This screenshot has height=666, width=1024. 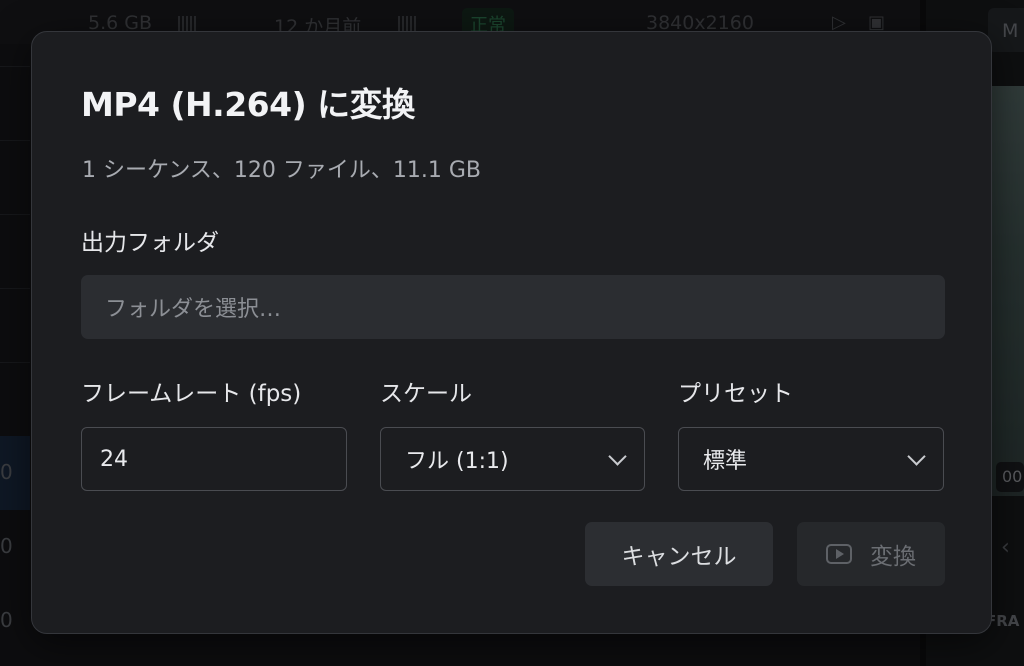 I want to click on video-play-icon, so click(x=839, y=554).